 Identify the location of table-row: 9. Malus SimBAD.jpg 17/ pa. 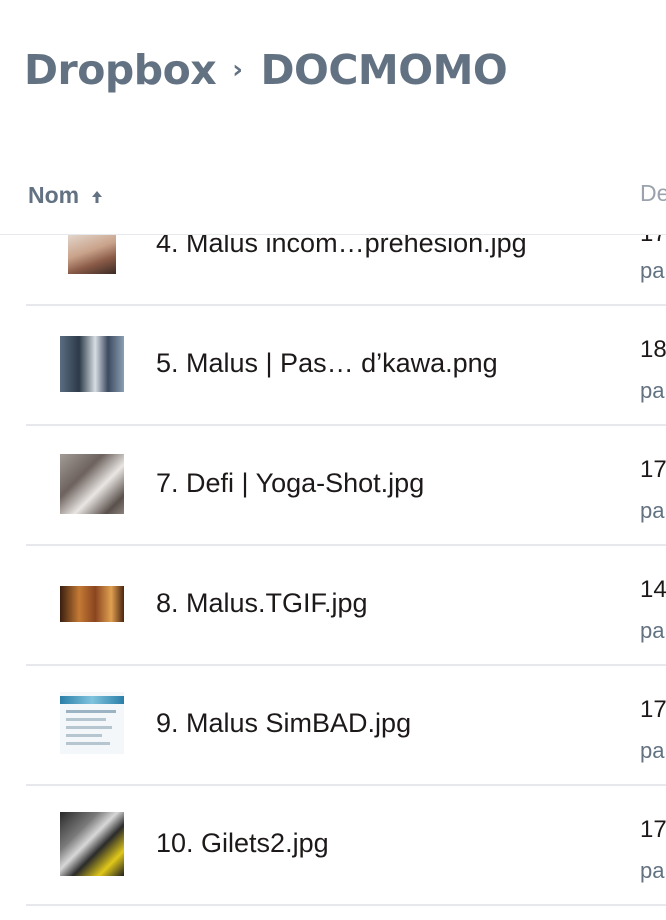
(346, 725).